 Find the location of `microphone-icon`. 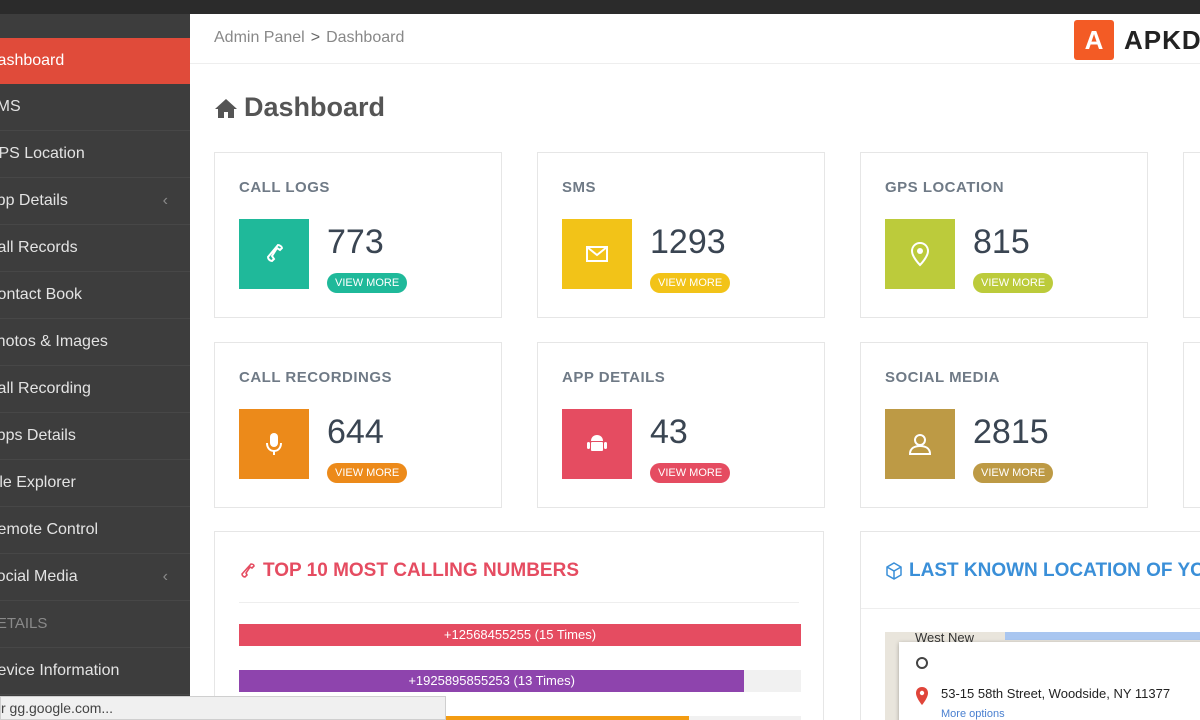

microphone-icon is located at coordinates (274, 444).